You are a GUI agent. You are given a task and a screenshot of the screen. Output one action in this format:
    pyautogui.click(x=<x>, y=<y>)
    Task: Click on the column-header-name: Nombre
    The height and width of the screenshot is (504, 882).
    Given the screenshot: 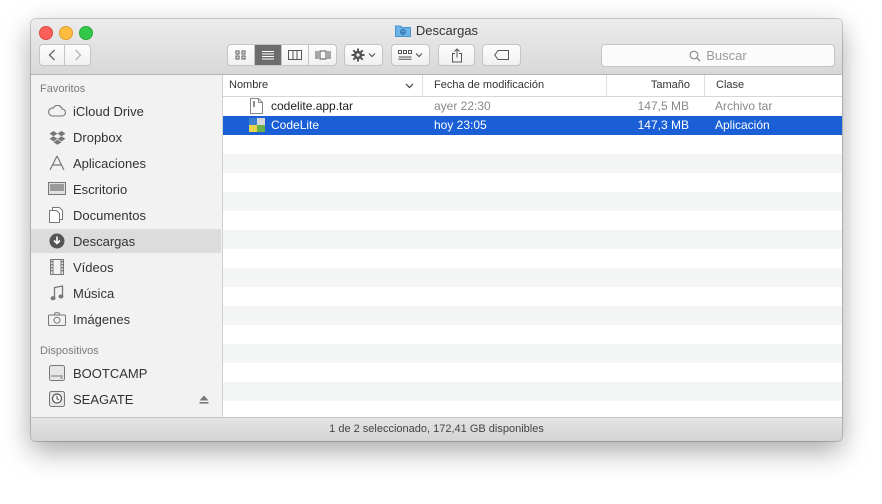 What is the action you would take?
    pyautogui.click(x=322, y=85)
    